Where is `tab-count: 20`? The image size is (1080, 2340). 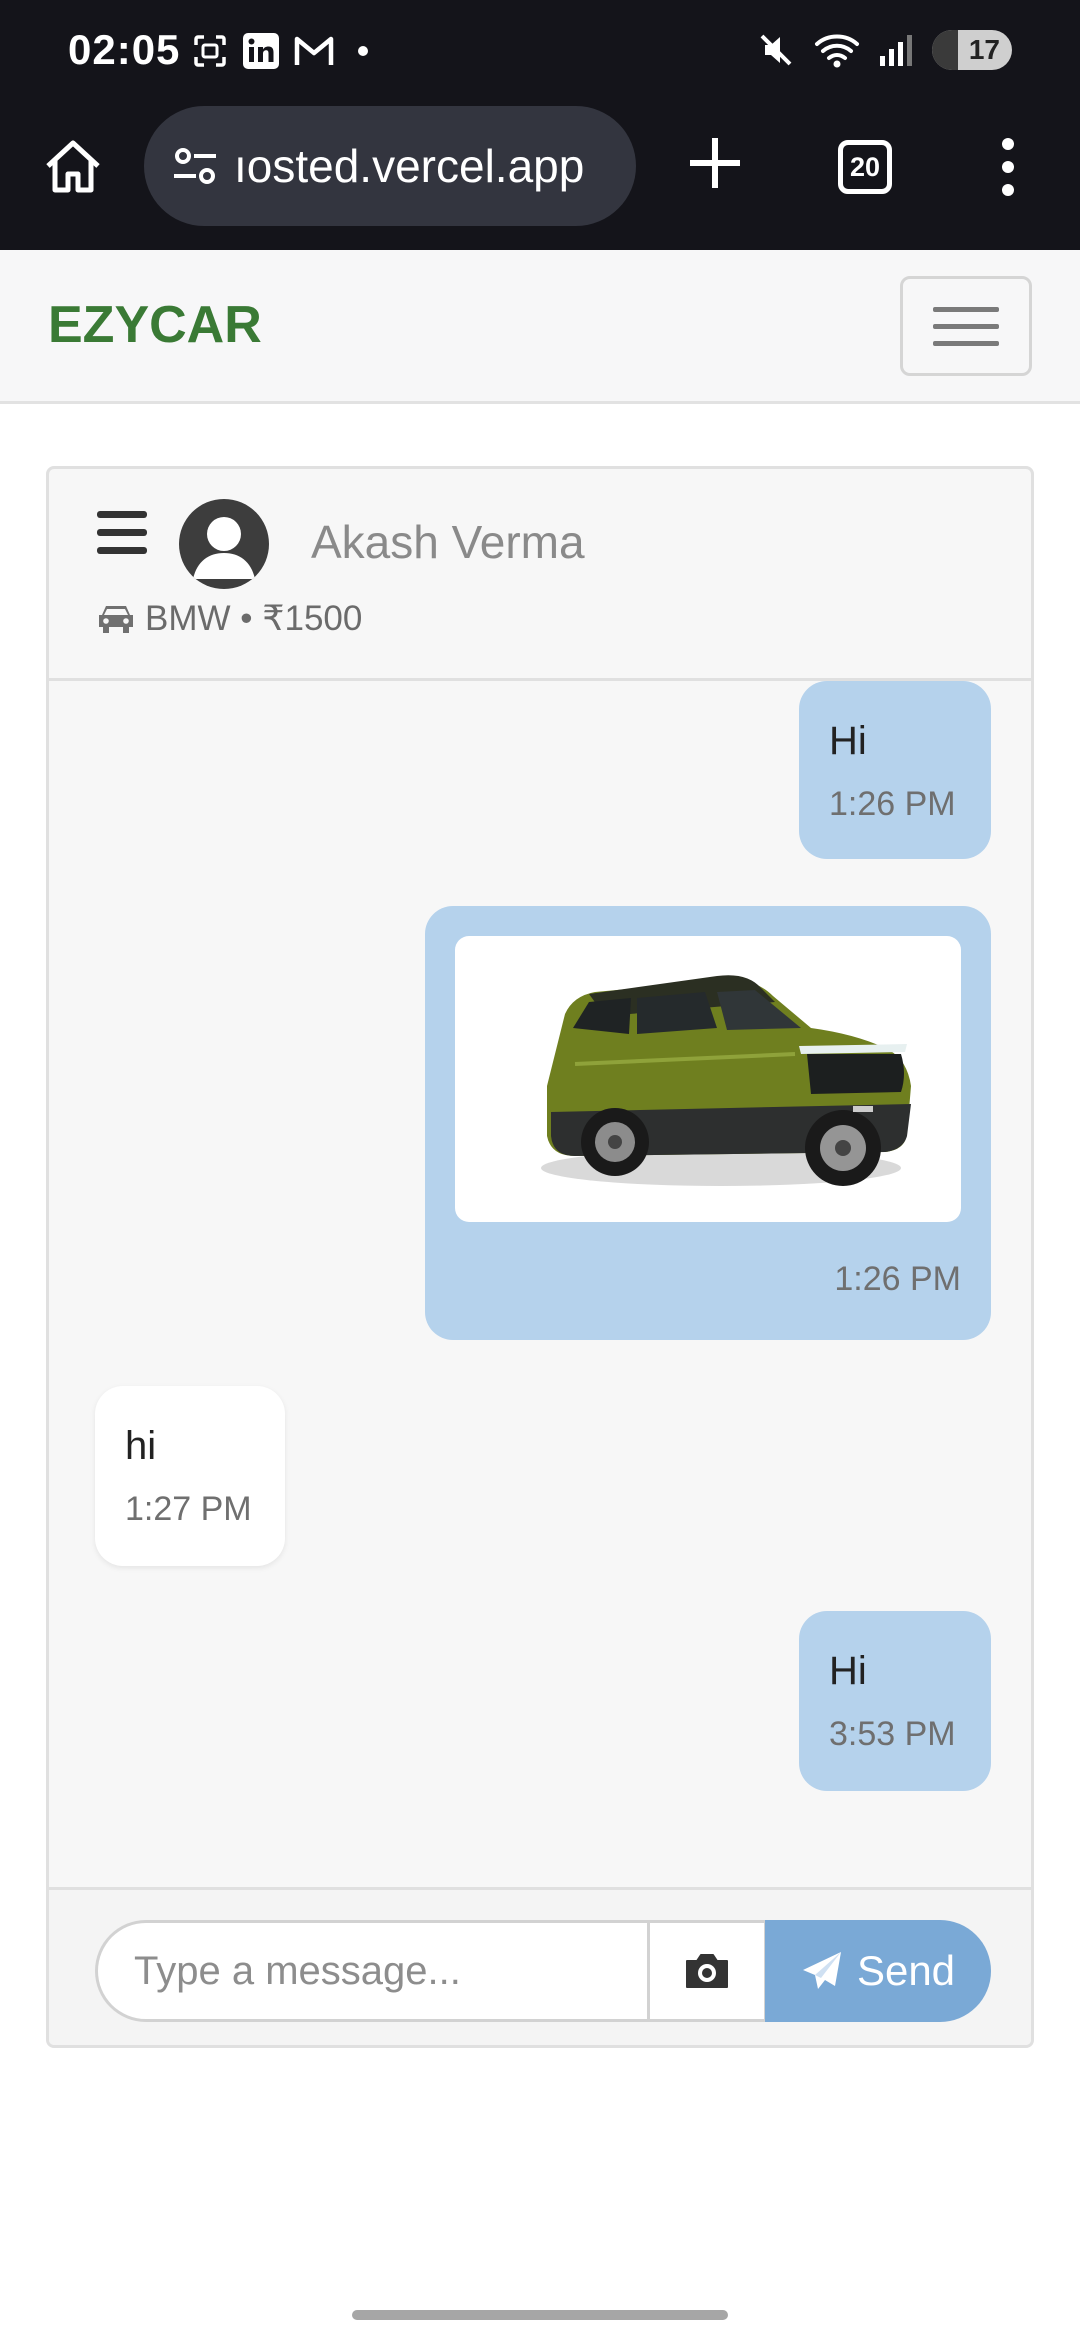
tab-count: 20 is located at coordinates (865, 166).